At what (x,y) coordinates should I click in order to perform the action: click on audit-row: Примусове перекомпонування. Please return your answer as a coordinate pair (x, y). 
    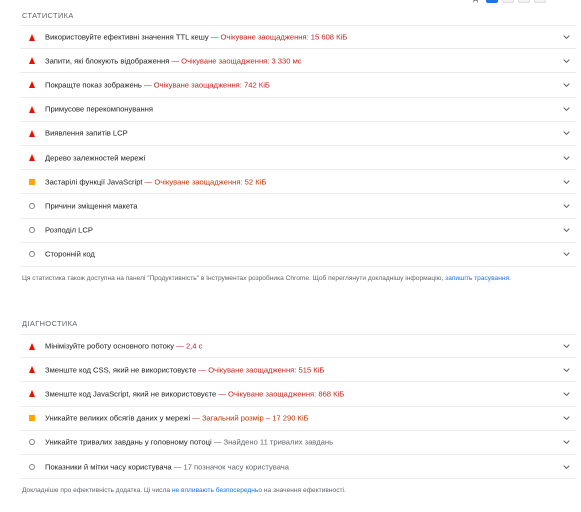
    Looking at the image, I should click on (298, 110).